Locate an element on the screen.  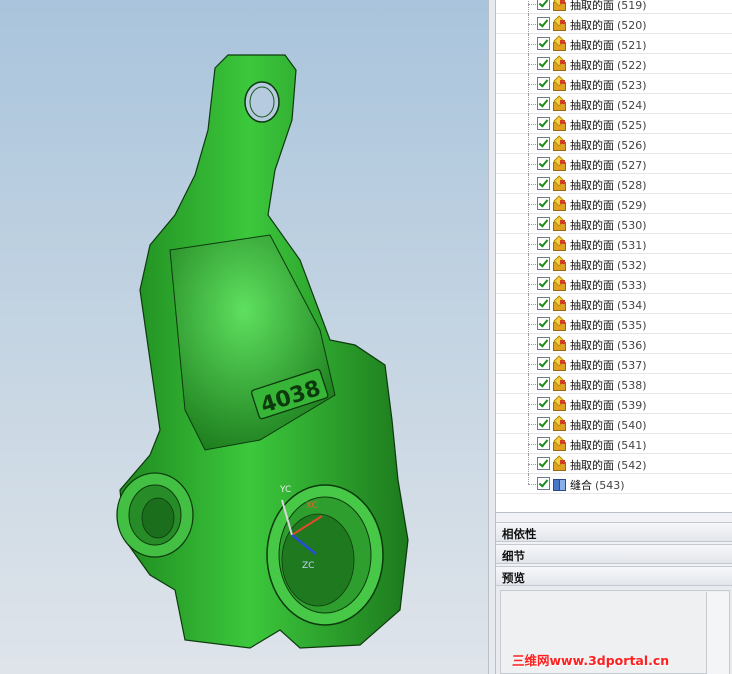
watermark: 三维网www.3dportal.cn is located at coordinates (591, 660).